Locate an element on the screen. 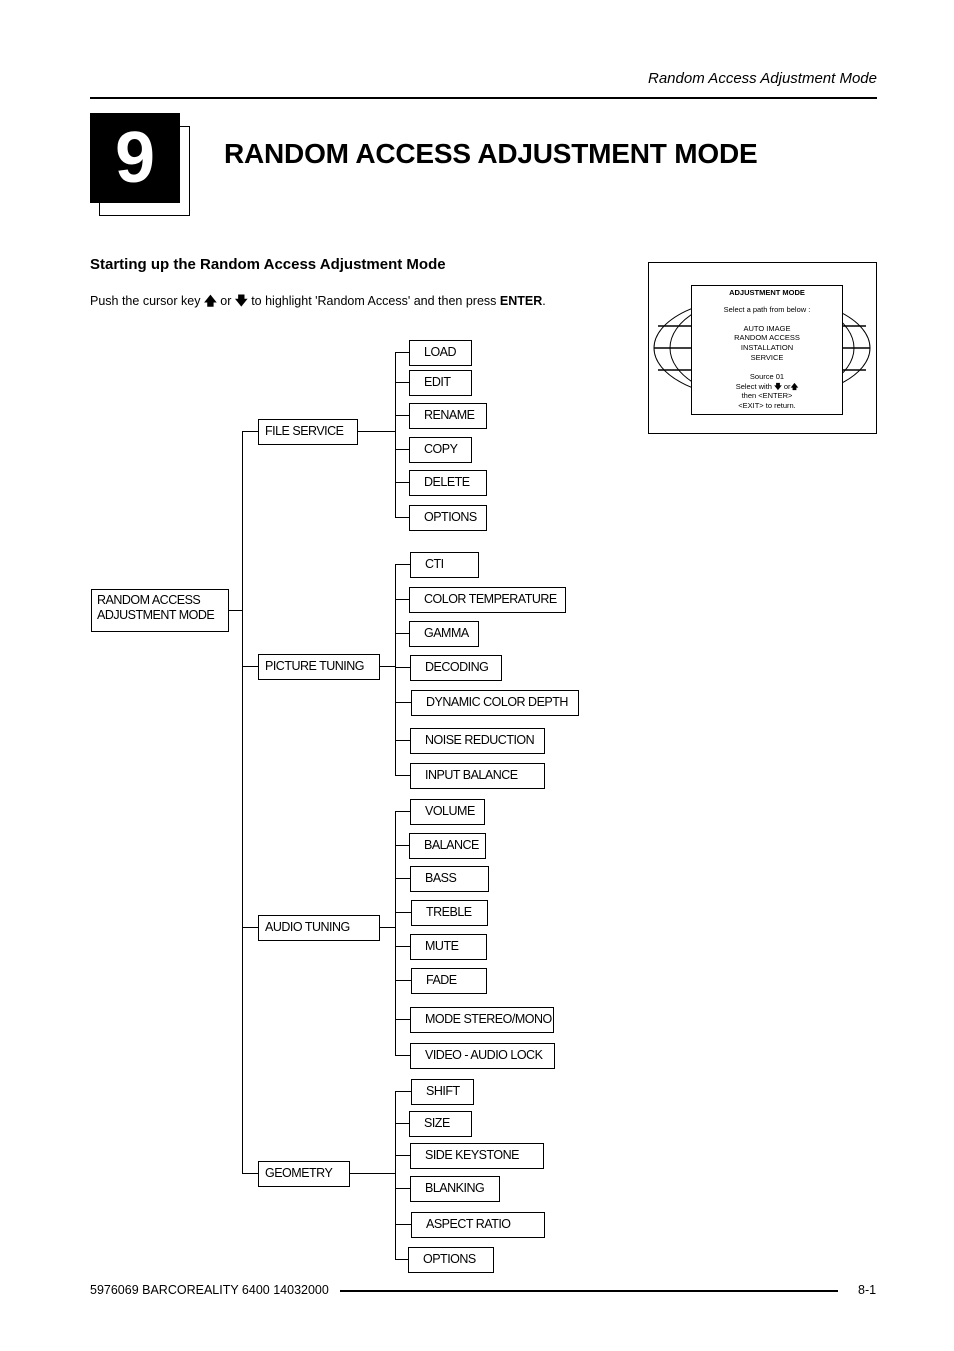  footer-rule is located at coordinates (589, 1291).